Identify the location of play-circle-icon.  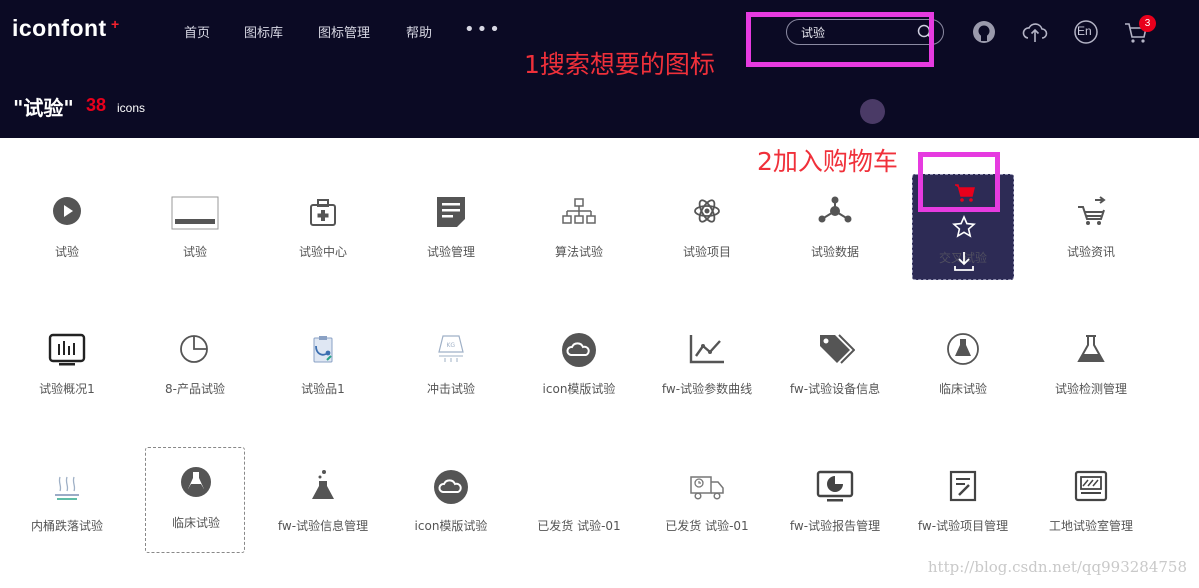
(67, 211).